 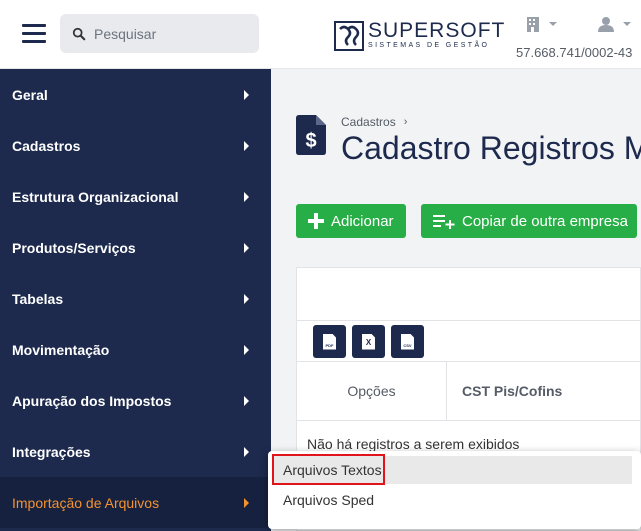 What do you see at coordinates (545, 221) in the screenshot?
I see `copy-button-label: Copiar de outra empresa` at bounding box center [545, 221].